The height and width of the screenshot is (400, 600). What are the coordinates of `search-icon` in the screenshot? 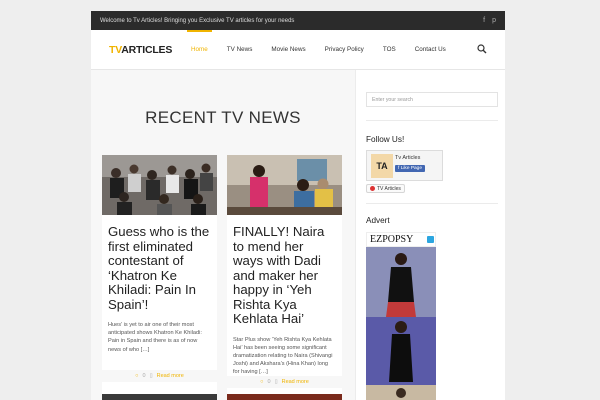 It's located at (482, 49).